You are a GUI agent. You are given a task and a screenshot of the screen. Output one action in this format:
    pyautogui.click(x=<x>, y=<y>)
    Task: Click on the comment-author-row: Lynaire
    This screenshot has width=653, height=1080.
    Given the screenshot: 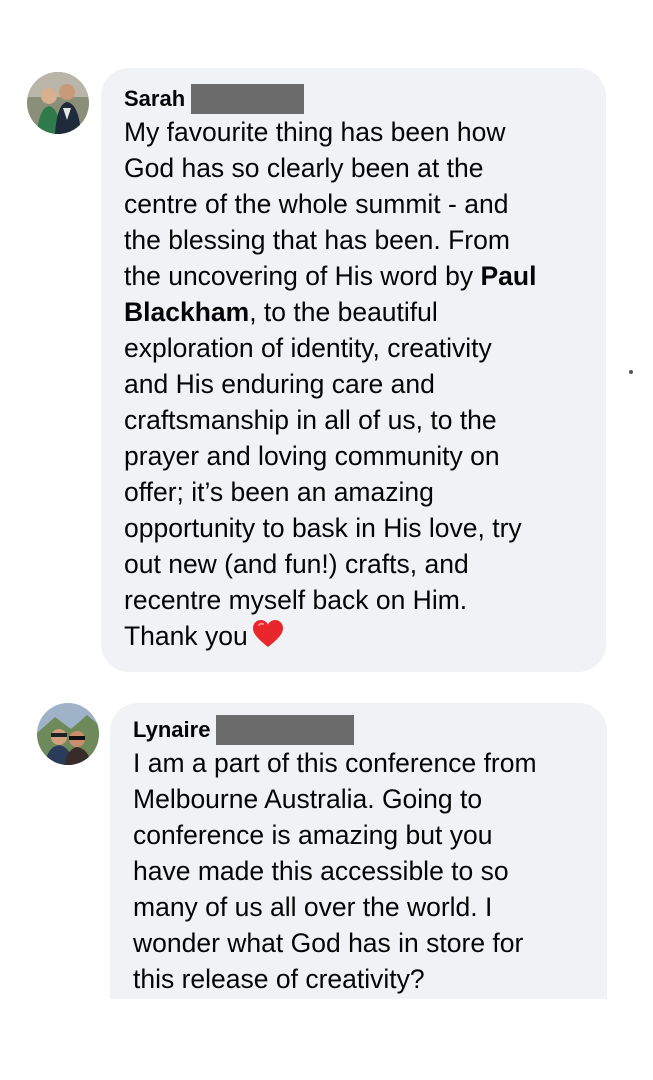 What is the action you would take?
    pyautogui.click(x=360, y=730)
    